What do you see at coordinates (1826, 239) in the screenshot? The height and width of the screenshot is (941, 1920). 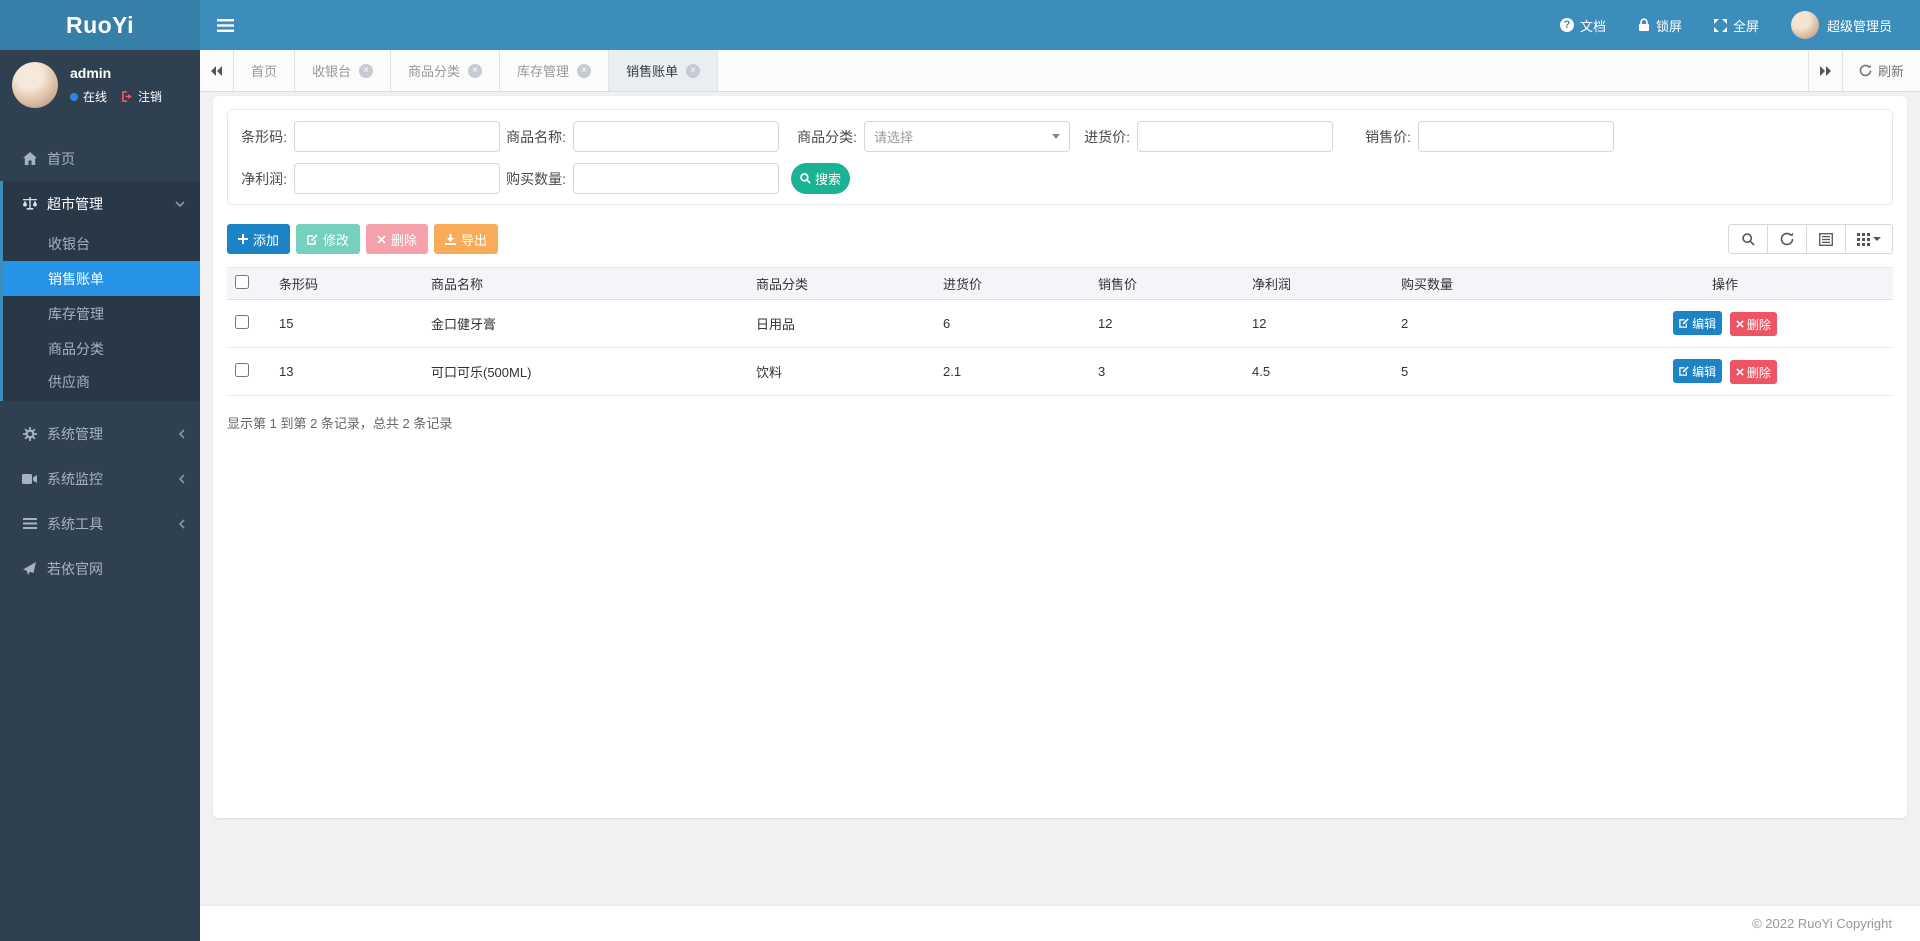 I see `detail-view-button` at bounding box center [1826, 239].